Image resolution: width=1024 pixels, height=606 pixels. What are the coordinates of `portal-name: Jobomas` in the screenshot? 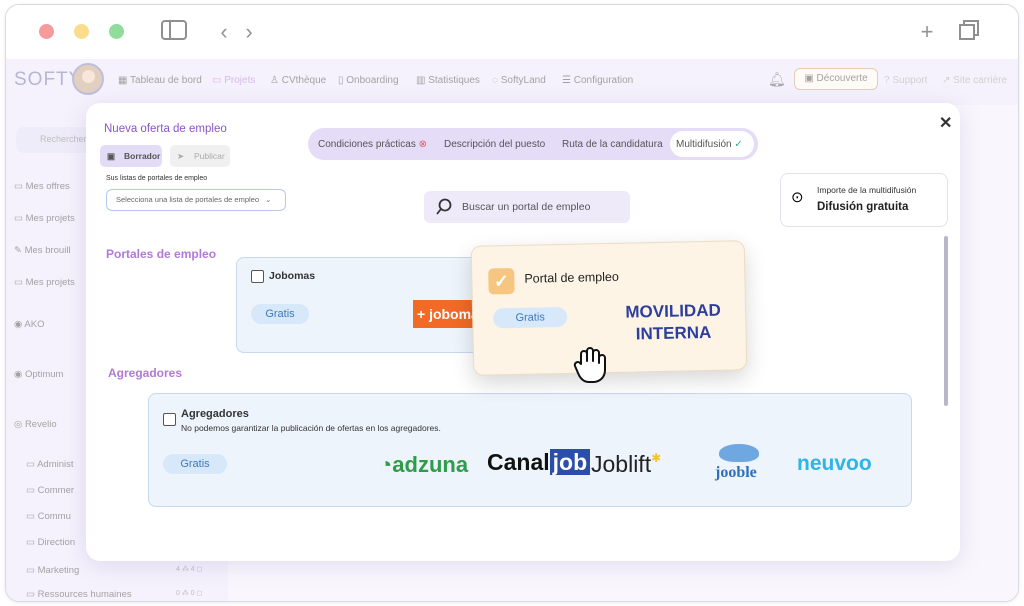 It's located at (292, 276).